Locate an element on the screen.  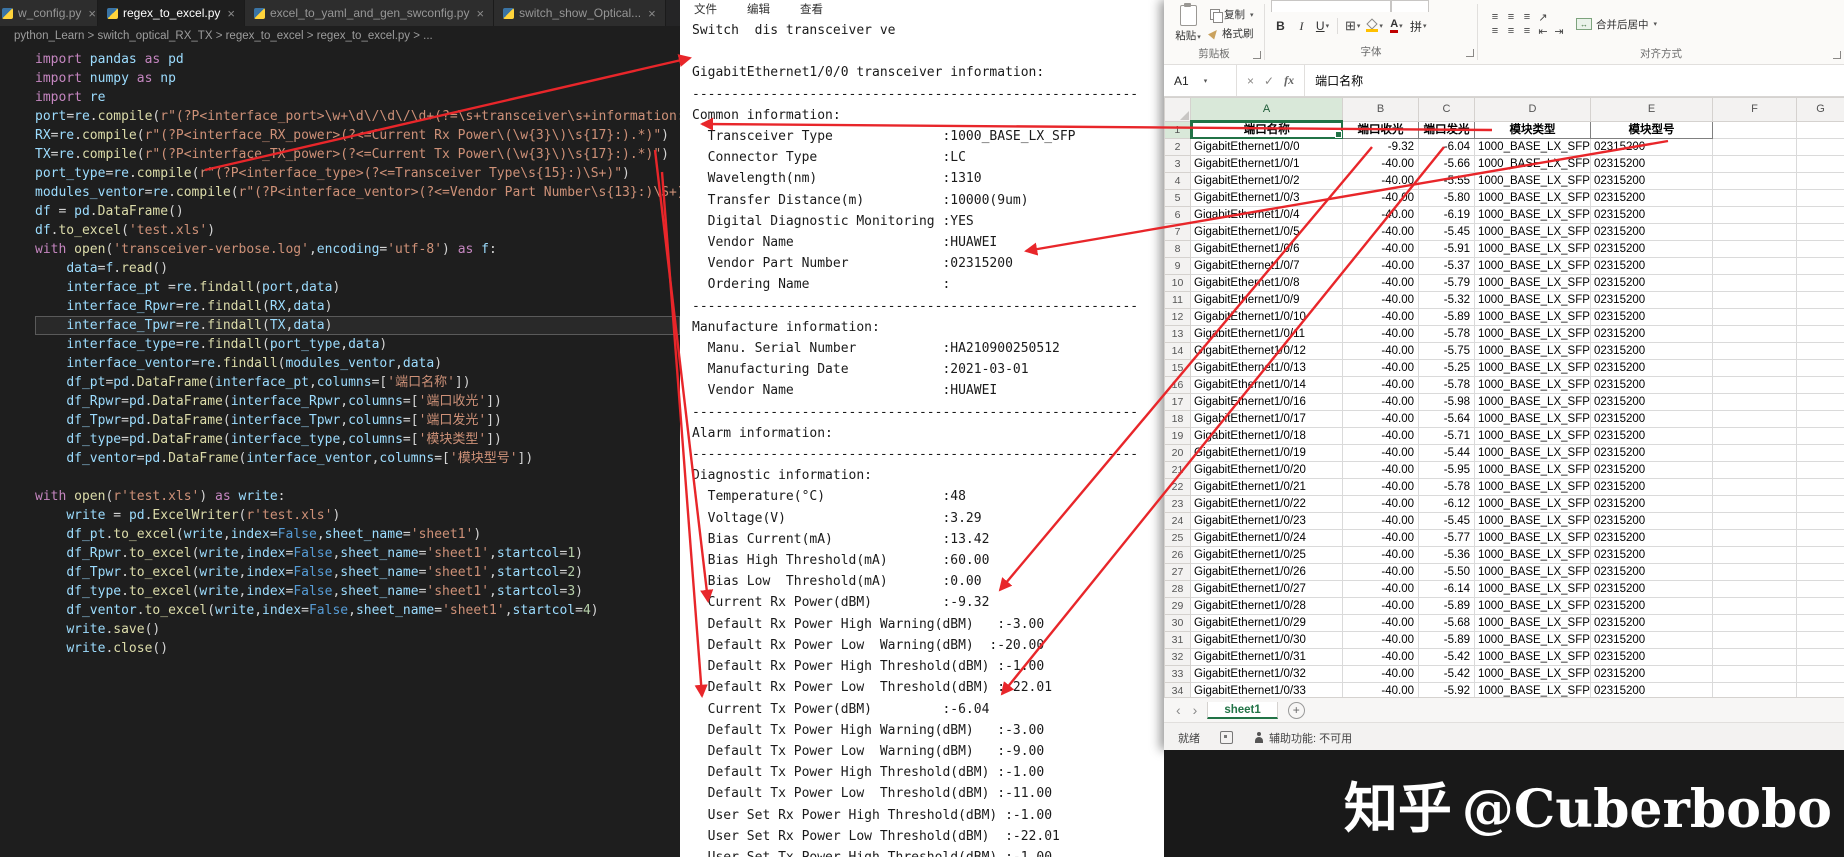
cell-tx-power: -5.91 is located at coordinates (1446, 249).